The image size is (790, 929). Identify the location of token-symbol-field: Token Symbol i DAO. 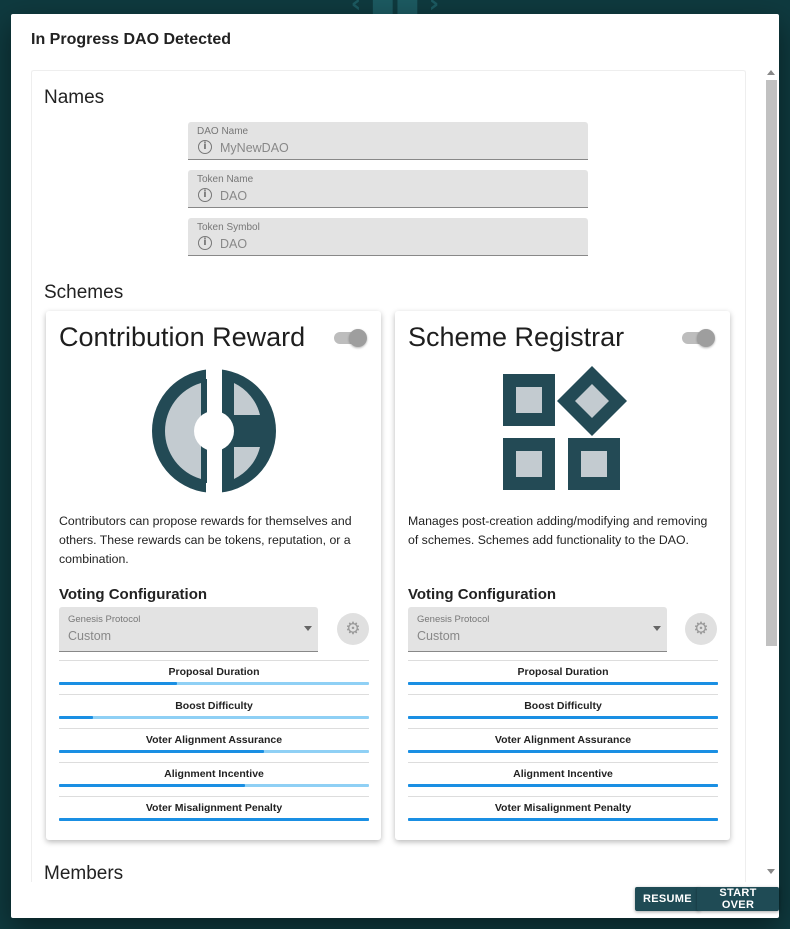
(388, 237).